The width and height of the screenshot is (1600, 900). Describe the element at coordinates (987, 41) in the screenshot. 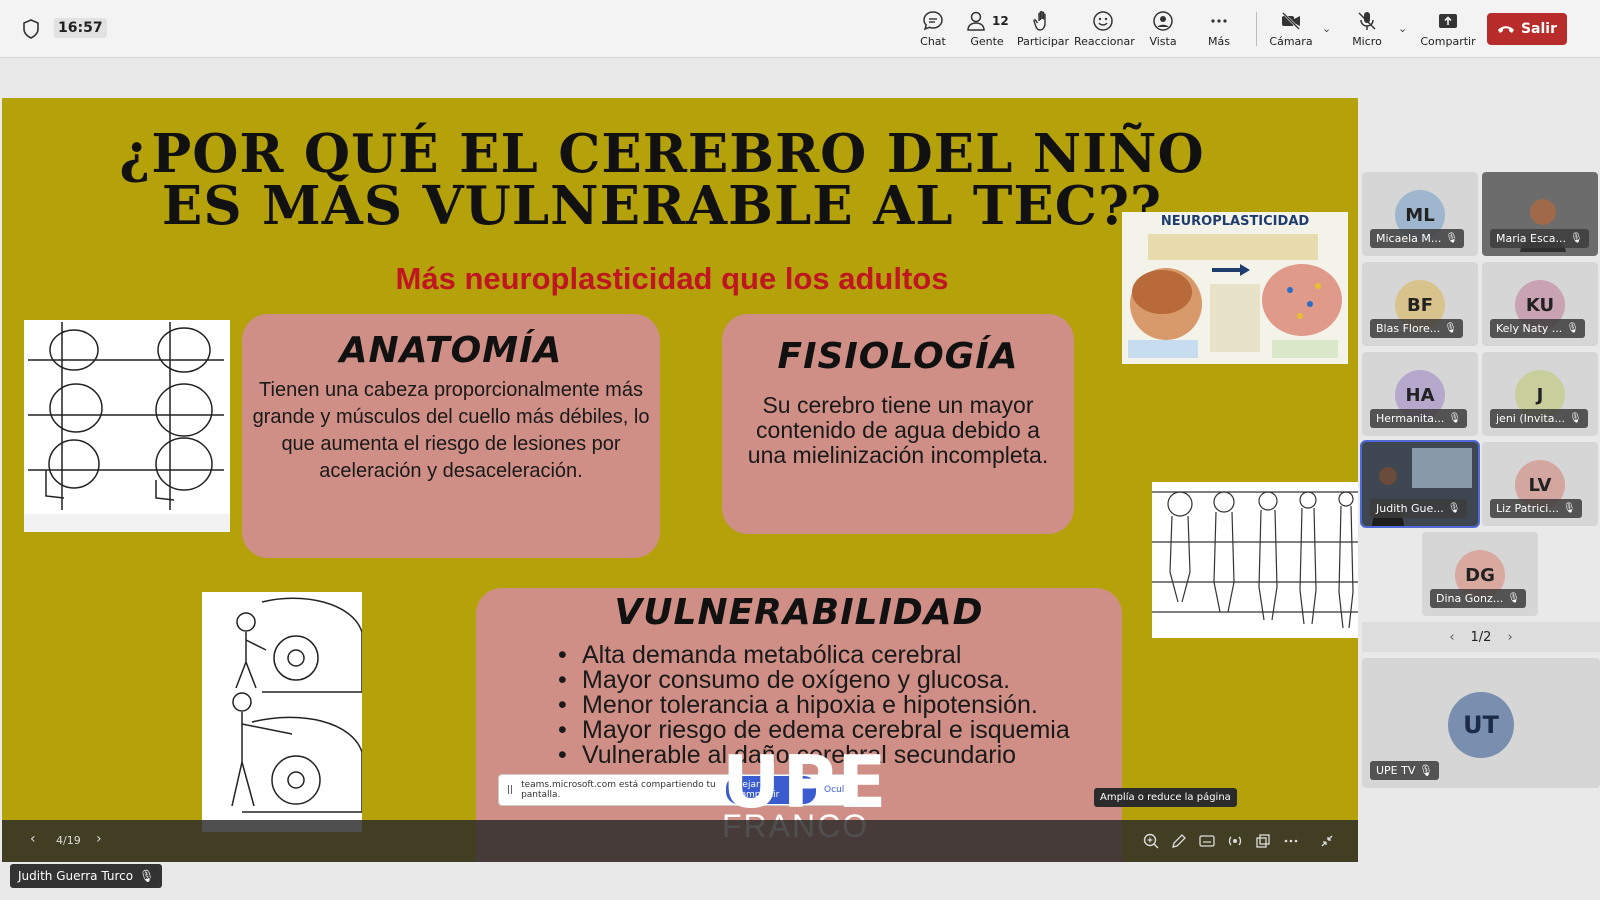

I see `people-label: Gente` at that location.